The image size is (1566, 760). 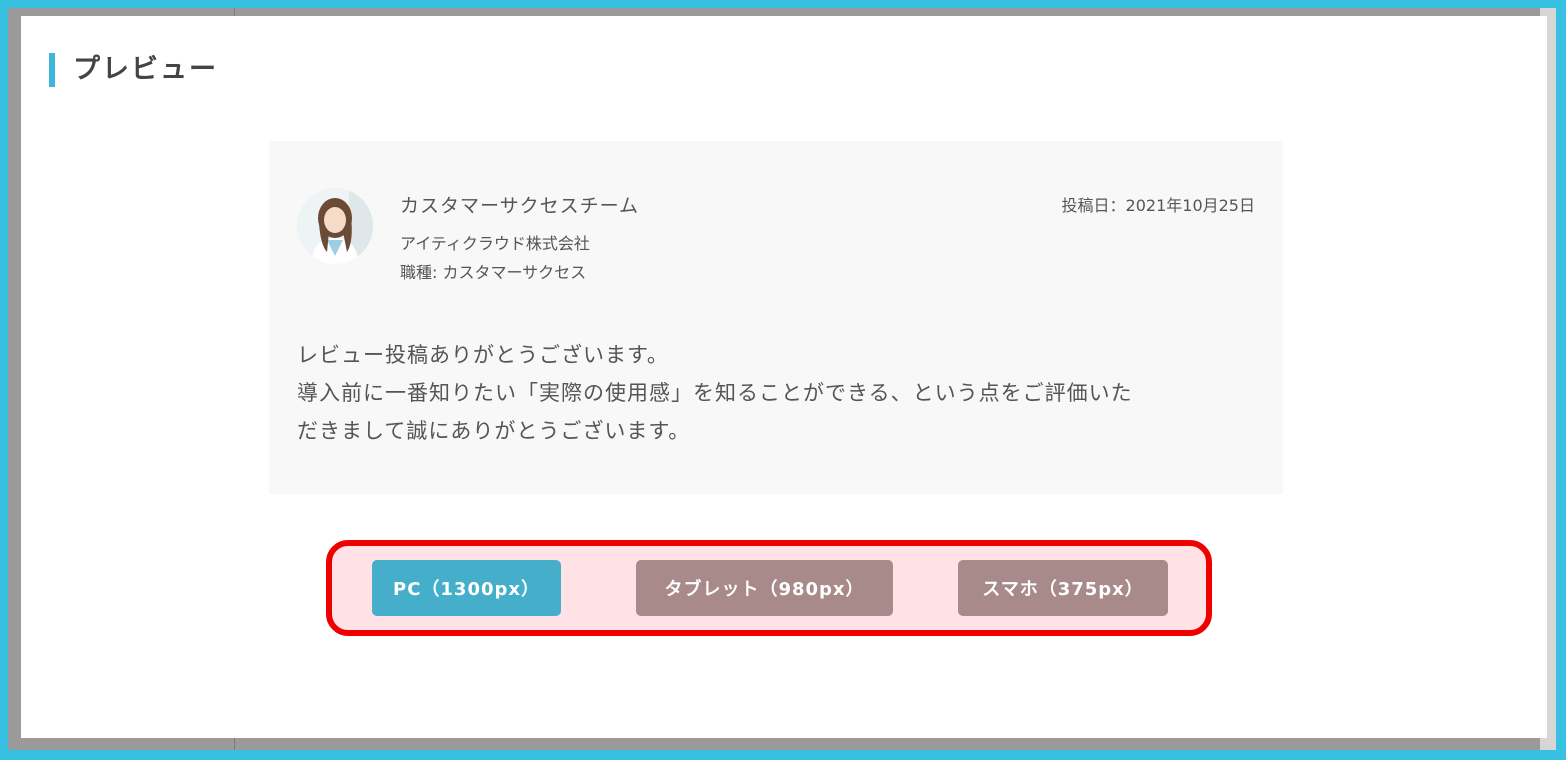 What do you see at coordinates (133, 70) in the screenshot?
I see `modal-title: プレビュー` at bounding box center [133, 70].